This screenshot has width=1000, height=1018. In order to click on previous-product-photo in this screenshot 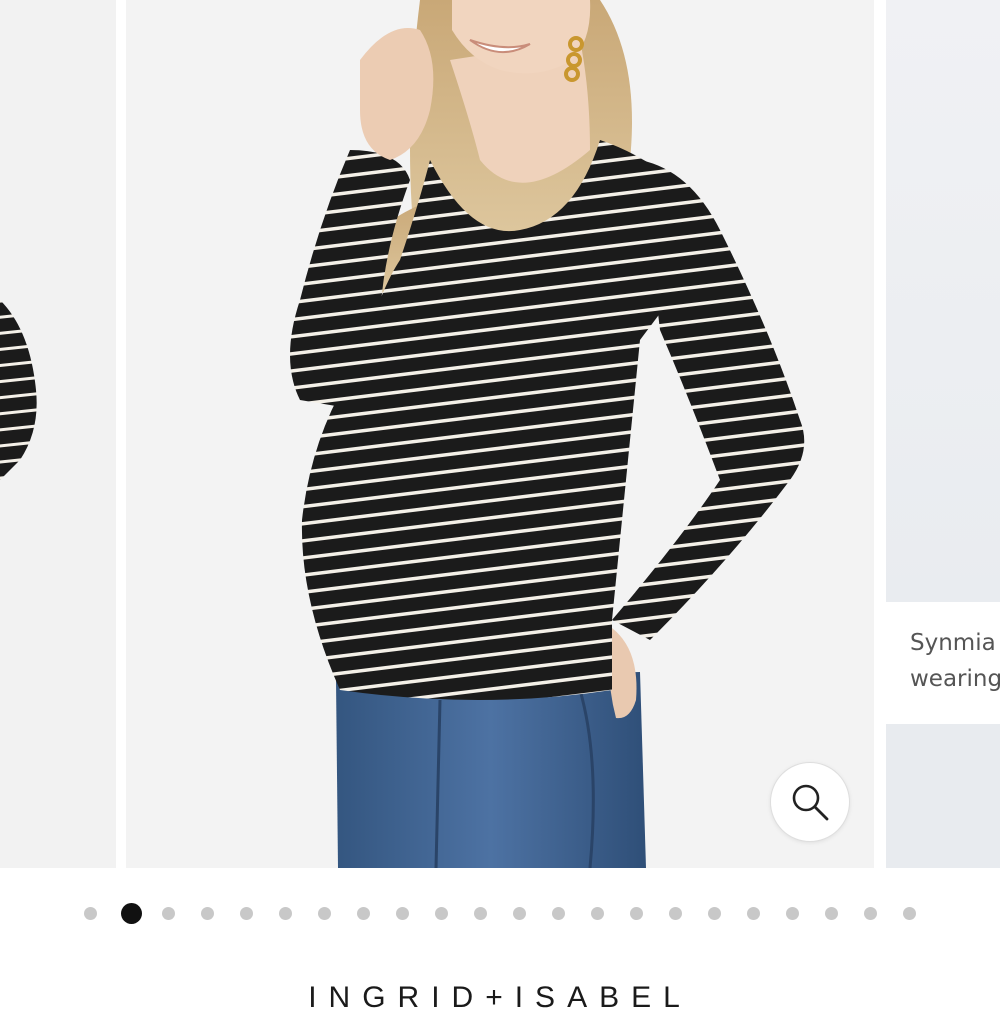, I will do `click(18, 390)`.